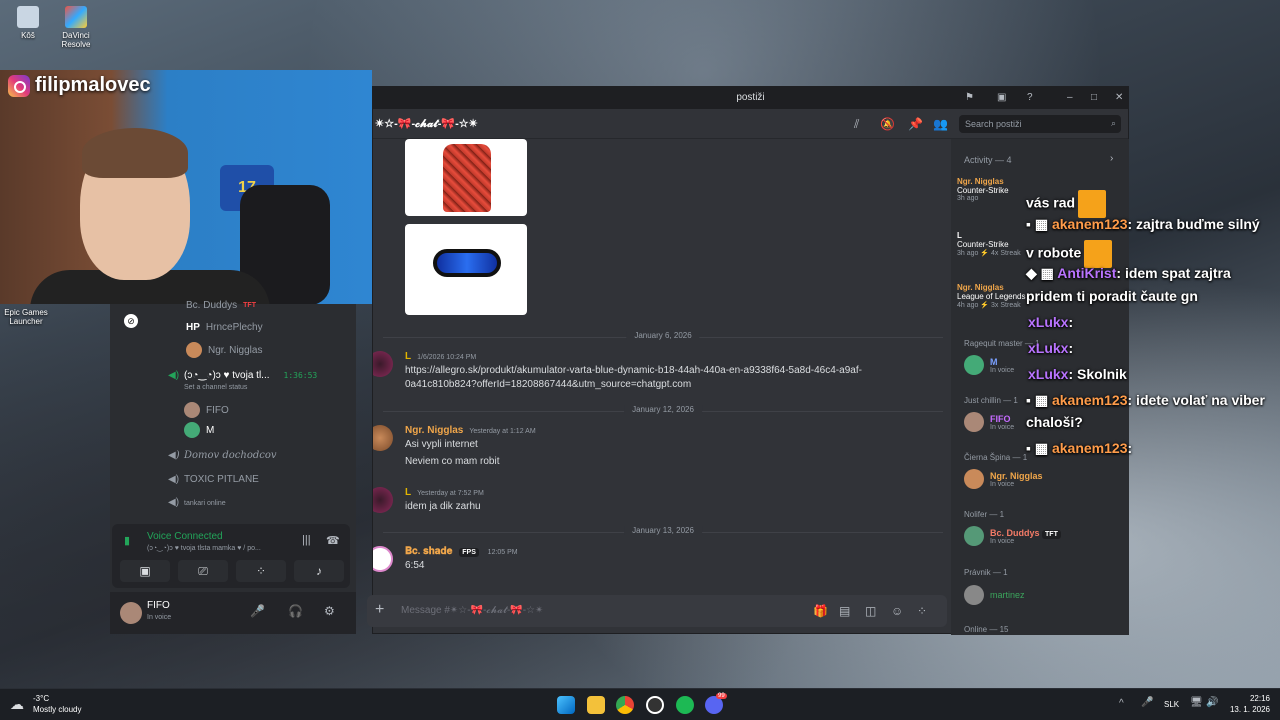 This screenshot has height=720, width=1280. Describe the element at coordinates (222, 455) in the screenshot. I see `channel-domov-dochodcov: ◀) Domov dochodcov` at that location.